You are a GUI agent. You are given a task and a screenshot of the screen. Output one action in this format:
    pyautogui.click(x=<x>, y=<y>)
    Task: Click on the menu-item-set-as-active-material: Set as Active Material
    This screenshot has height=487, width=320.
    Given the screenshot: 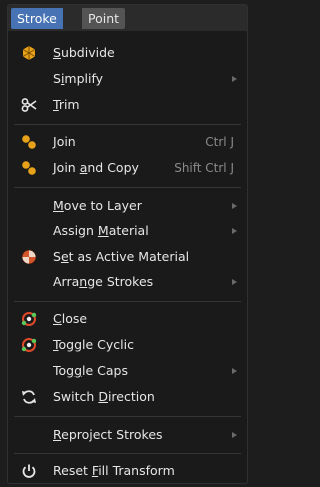 What is the action you would take?
    pyautogui.click(x=127, y=257)
    